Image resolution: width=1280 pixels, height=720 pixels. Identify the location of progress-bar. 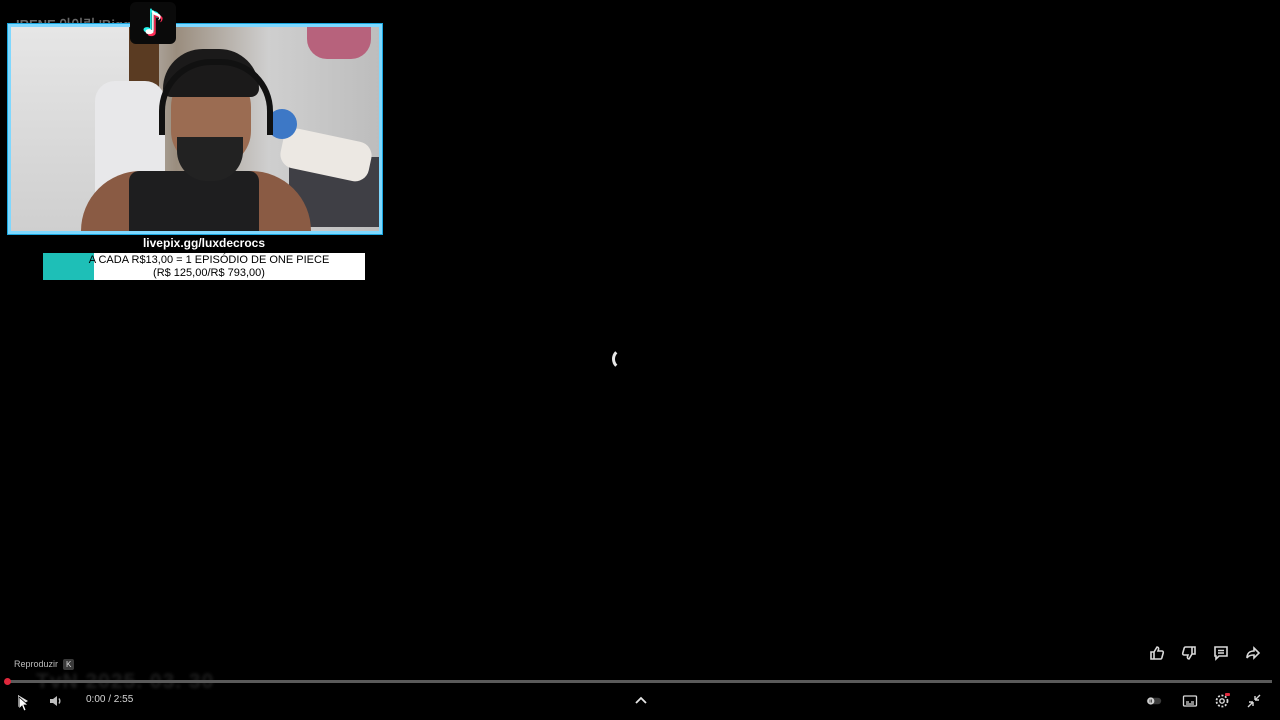
(640, 681).